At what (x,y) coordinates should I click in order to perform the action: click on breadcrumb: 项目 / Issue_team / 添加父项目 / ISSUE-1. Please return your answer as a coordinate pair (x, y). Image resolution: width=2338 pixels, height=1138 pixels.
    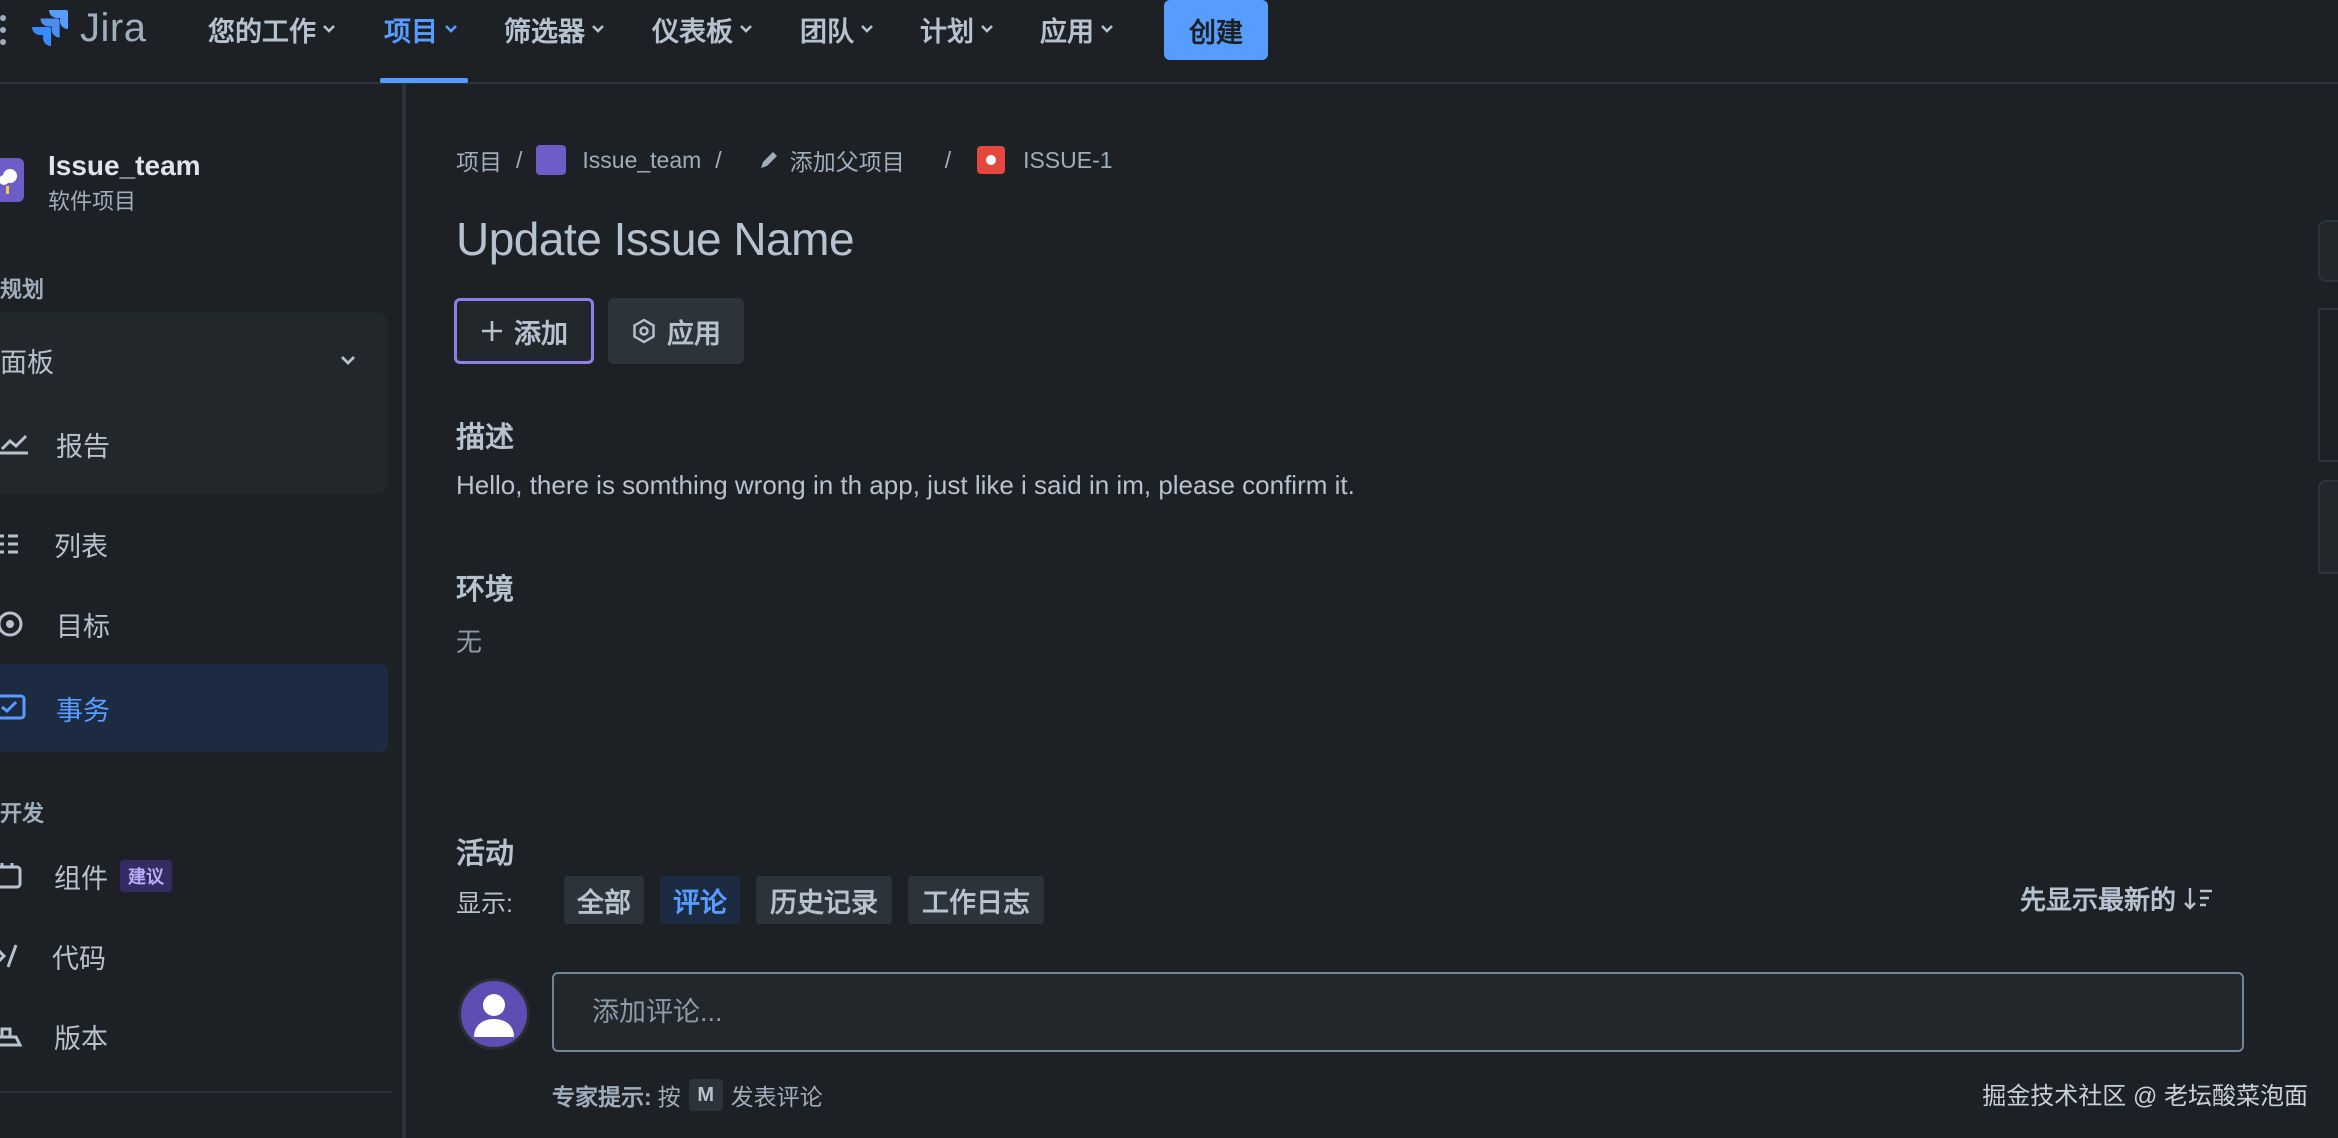
    Looking at the image, I should click on (784, 160).